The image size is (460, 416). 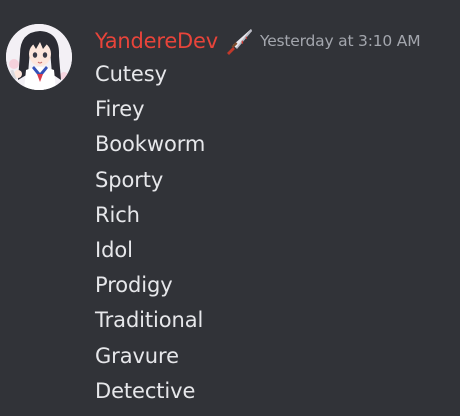 I want to click on author-name: YandereDev, so click(x=156, y=41).